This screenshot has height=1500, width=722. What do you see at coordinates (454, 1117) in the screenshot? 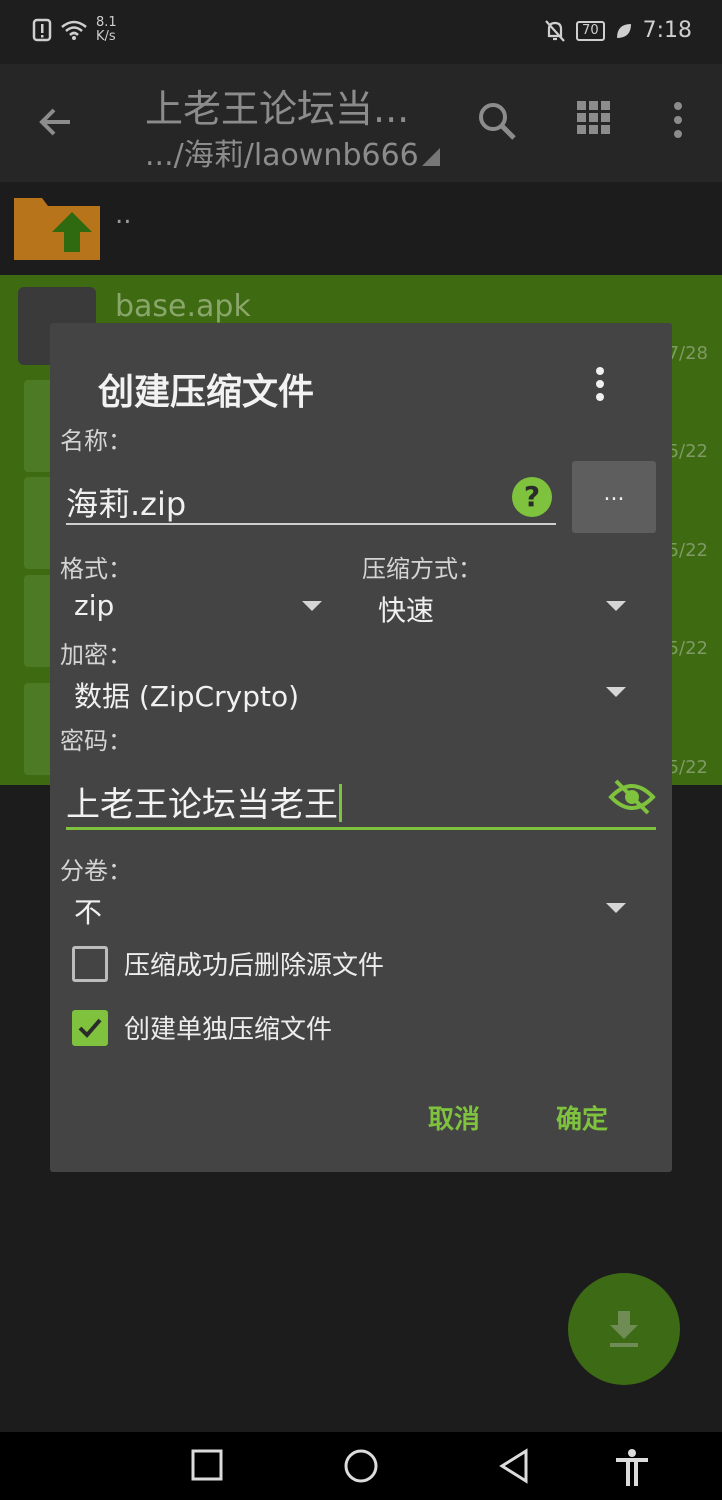
I see `cancel-button: 取消` at bounding box center [454, 1117].